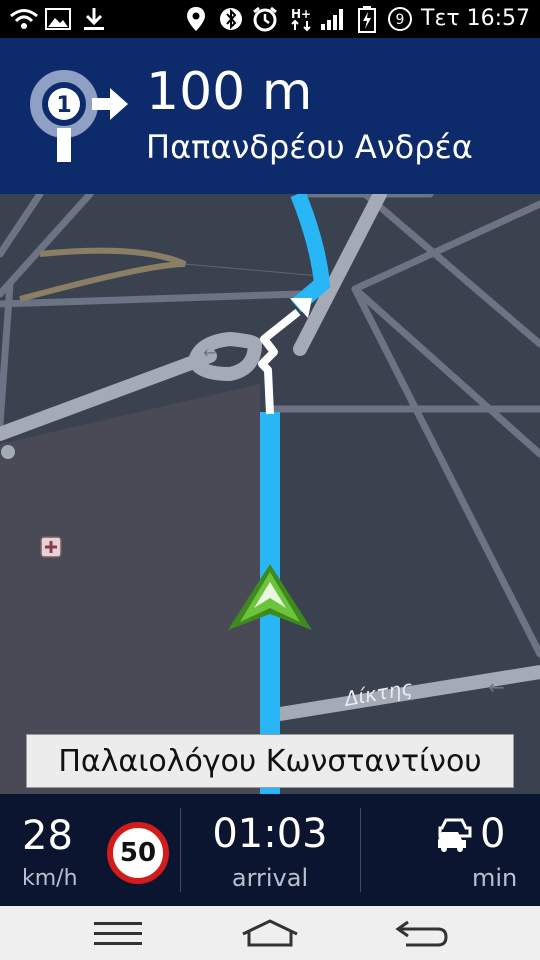 The image size is (540, 960). I want to click on h-plus-data-icon: H+, so click(302, 19).